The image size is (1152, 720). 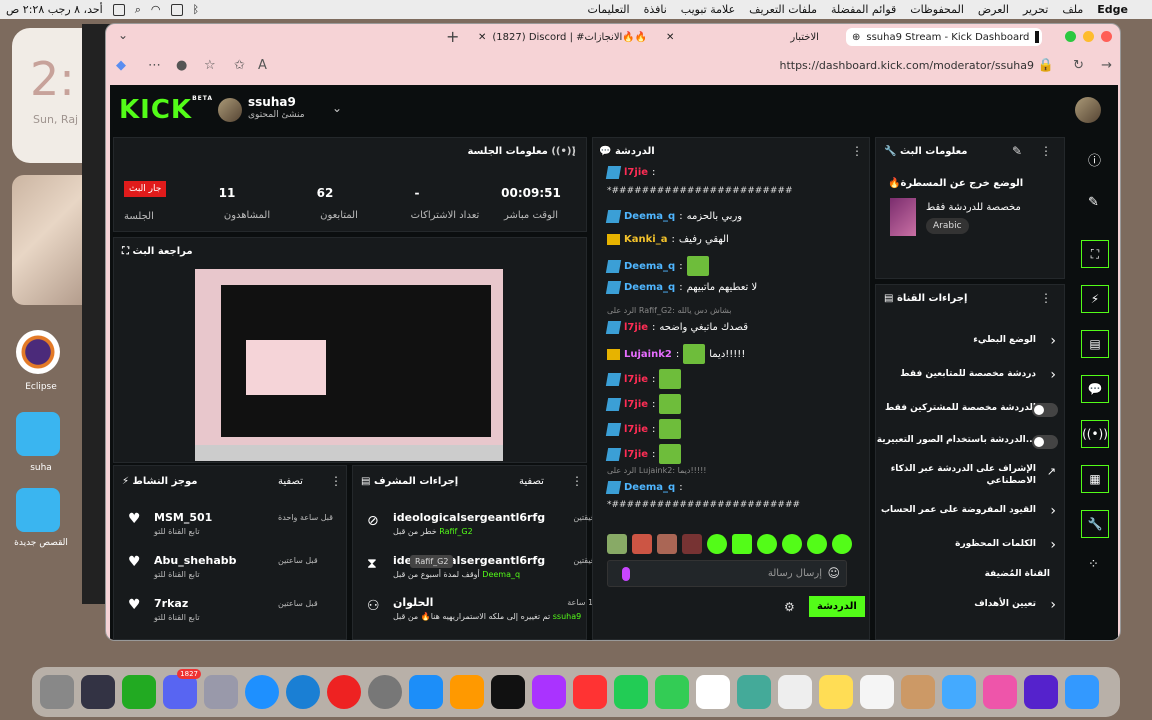 What do you see at coordinates (1095, 299) in the screenshot?
I see `lightning-button: ⚡` at bounding box center [1095, 299].